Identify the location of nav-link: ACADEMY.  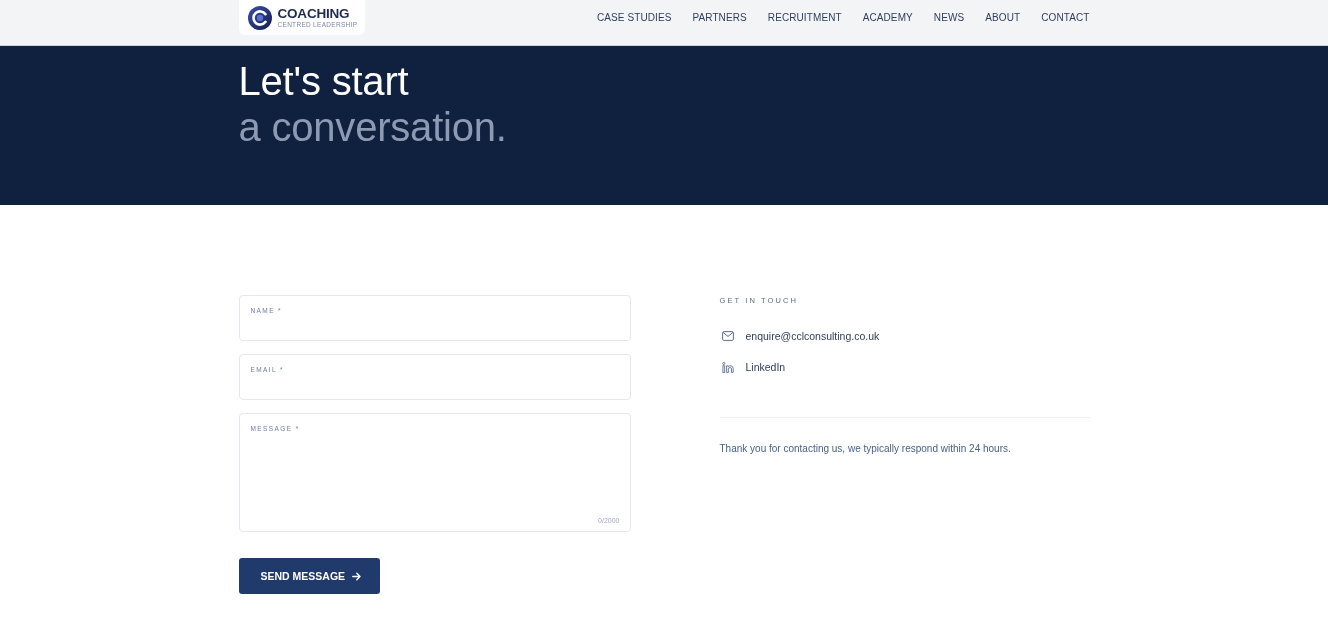
(887, 17).